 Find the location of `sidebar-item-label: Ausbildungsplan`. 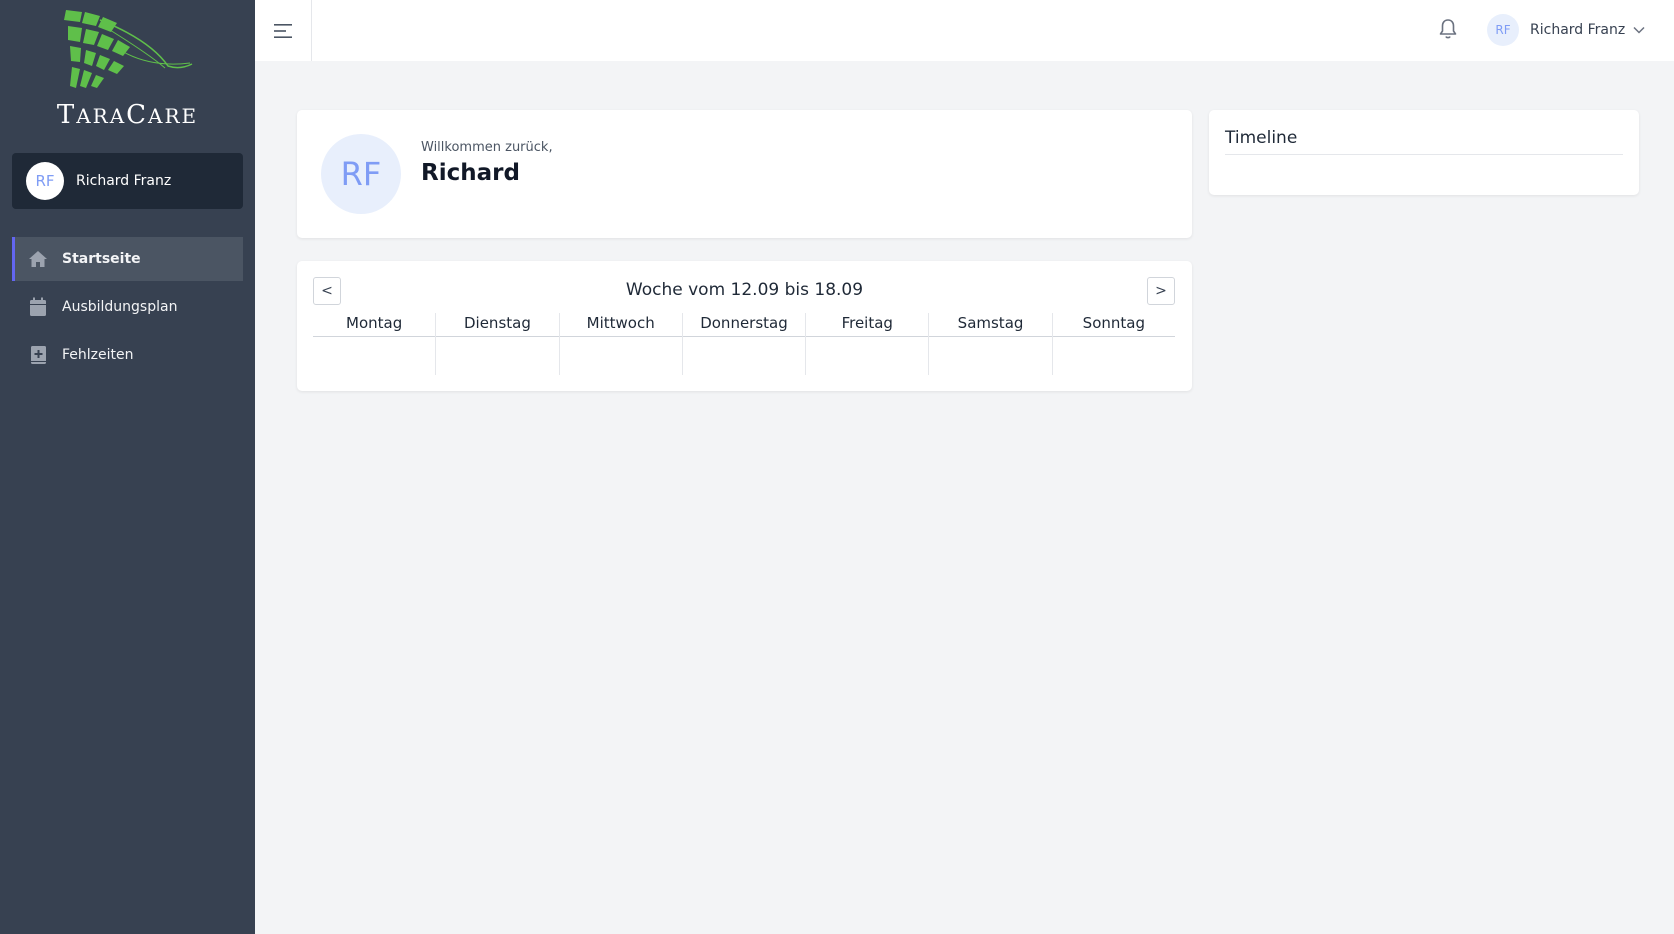

sidebar-item-label: Ausbildungsplan is located at coordinates (120, 307).